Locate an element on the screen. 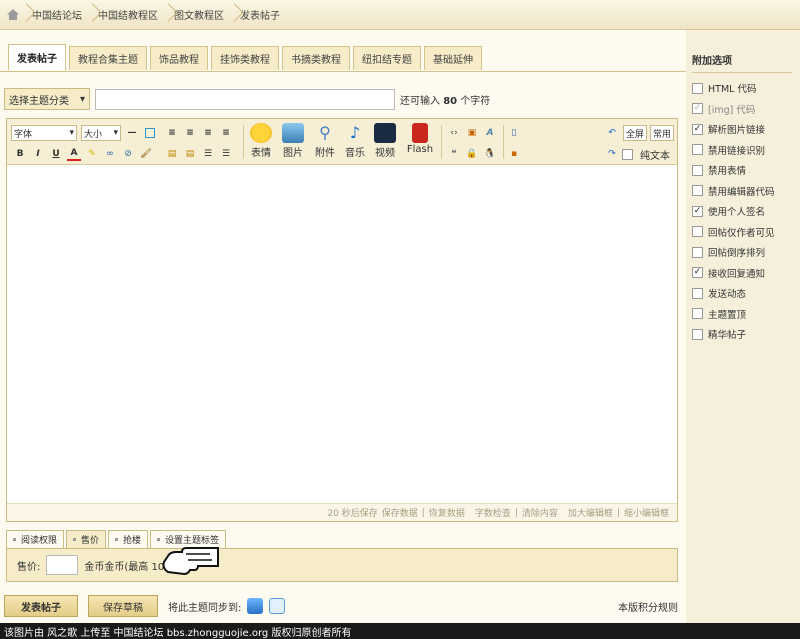  breadcrumb-item: 图文教程区 is located at coordinates (201, 15).